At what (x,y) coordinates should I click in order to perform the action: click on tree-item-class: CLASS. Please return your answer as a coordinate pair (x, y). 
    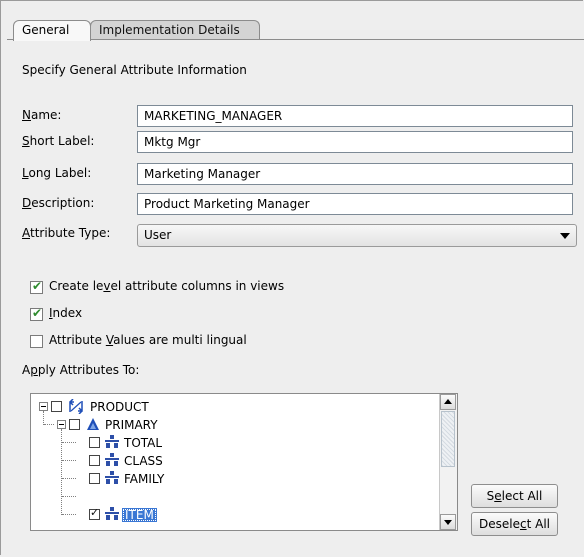
    Looking at the image, I should click on (143, 461).